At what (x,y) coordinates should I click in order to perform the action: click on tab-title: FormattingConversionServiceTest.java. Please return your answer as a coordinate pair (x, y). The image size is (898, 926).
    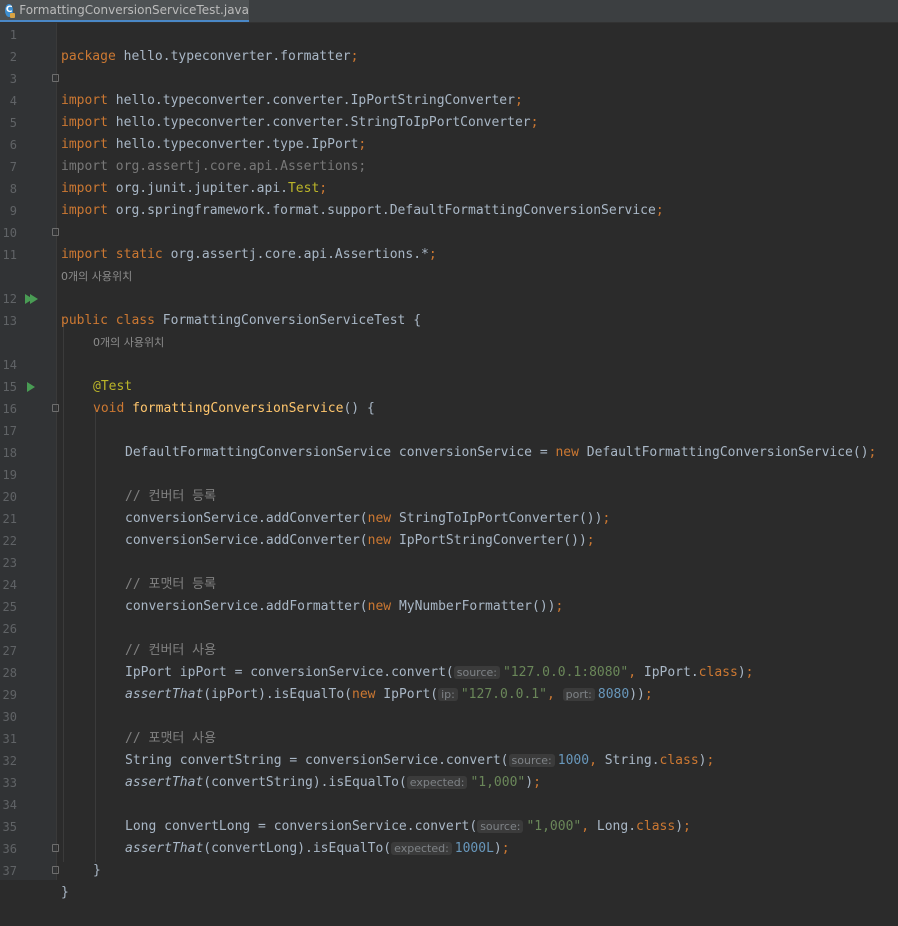
    Looking at the image, I should click on (134, 10).